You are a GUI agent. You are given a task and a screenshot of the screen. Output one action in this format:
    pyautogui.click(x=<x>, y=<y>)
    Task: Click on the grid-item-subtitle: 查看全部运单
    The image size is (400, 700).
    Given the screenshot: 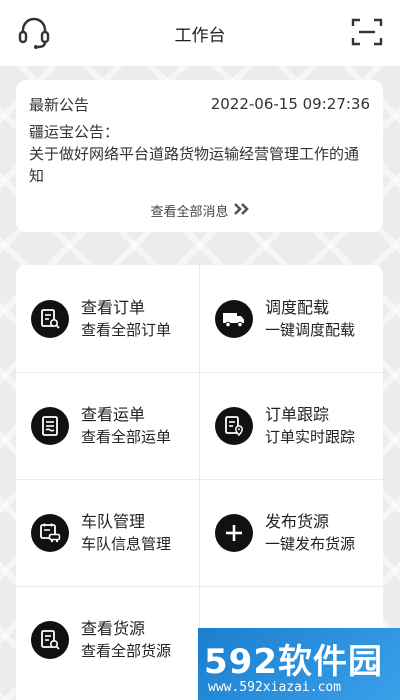 What is the action you would take?
    pyautogui.click(x=126, y=436)
    